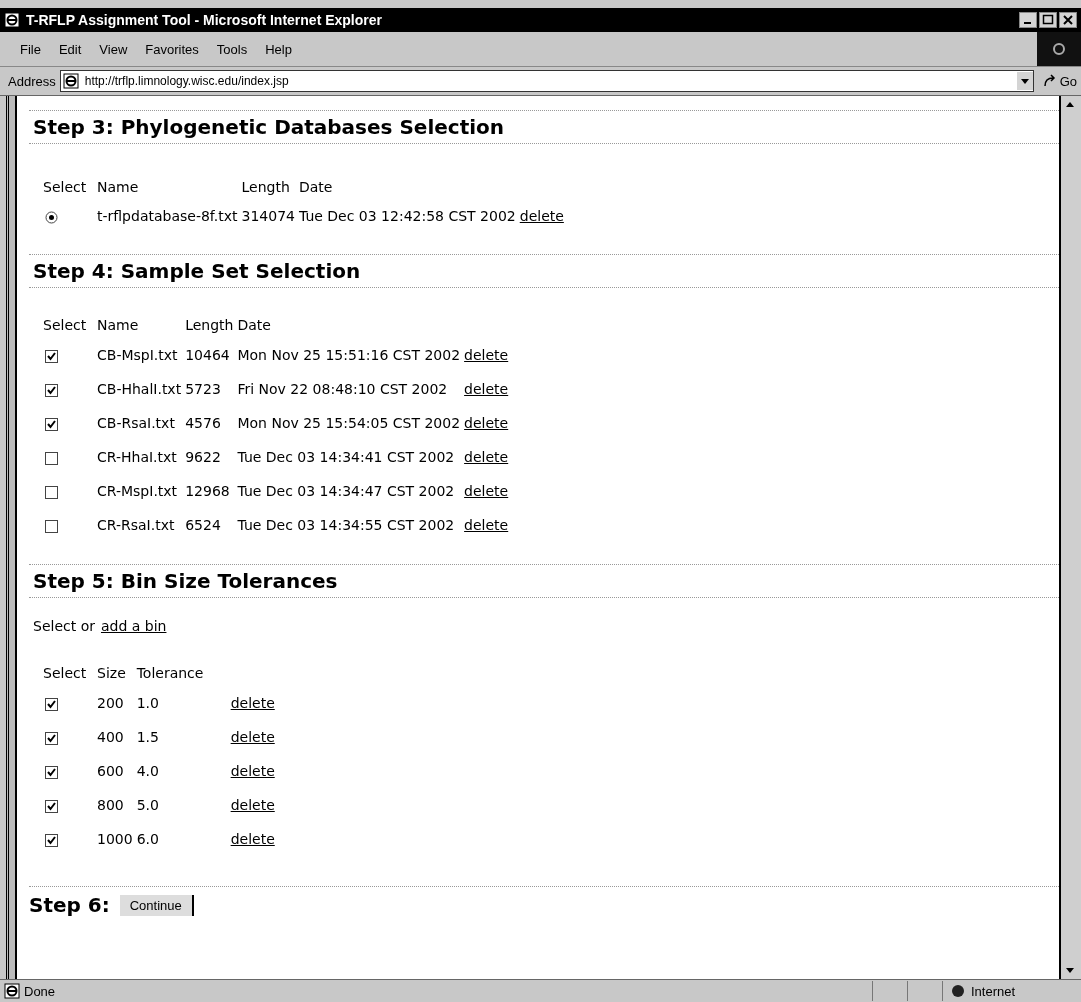 The width and height of the screenshot is (1081, 1002). I want to click on table-cell: 1.0, so click(183, 703).